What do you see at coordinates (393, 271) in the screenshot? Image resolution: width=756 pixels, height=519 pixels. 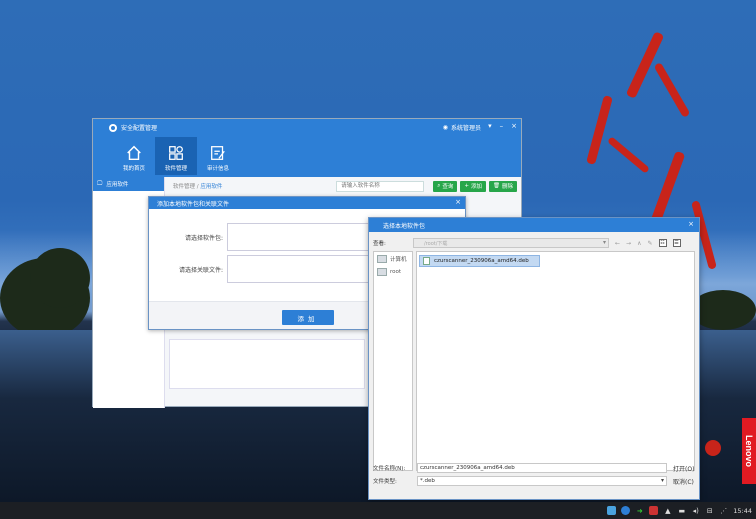 I see `place-root: root` at bounding box center [393, 271].